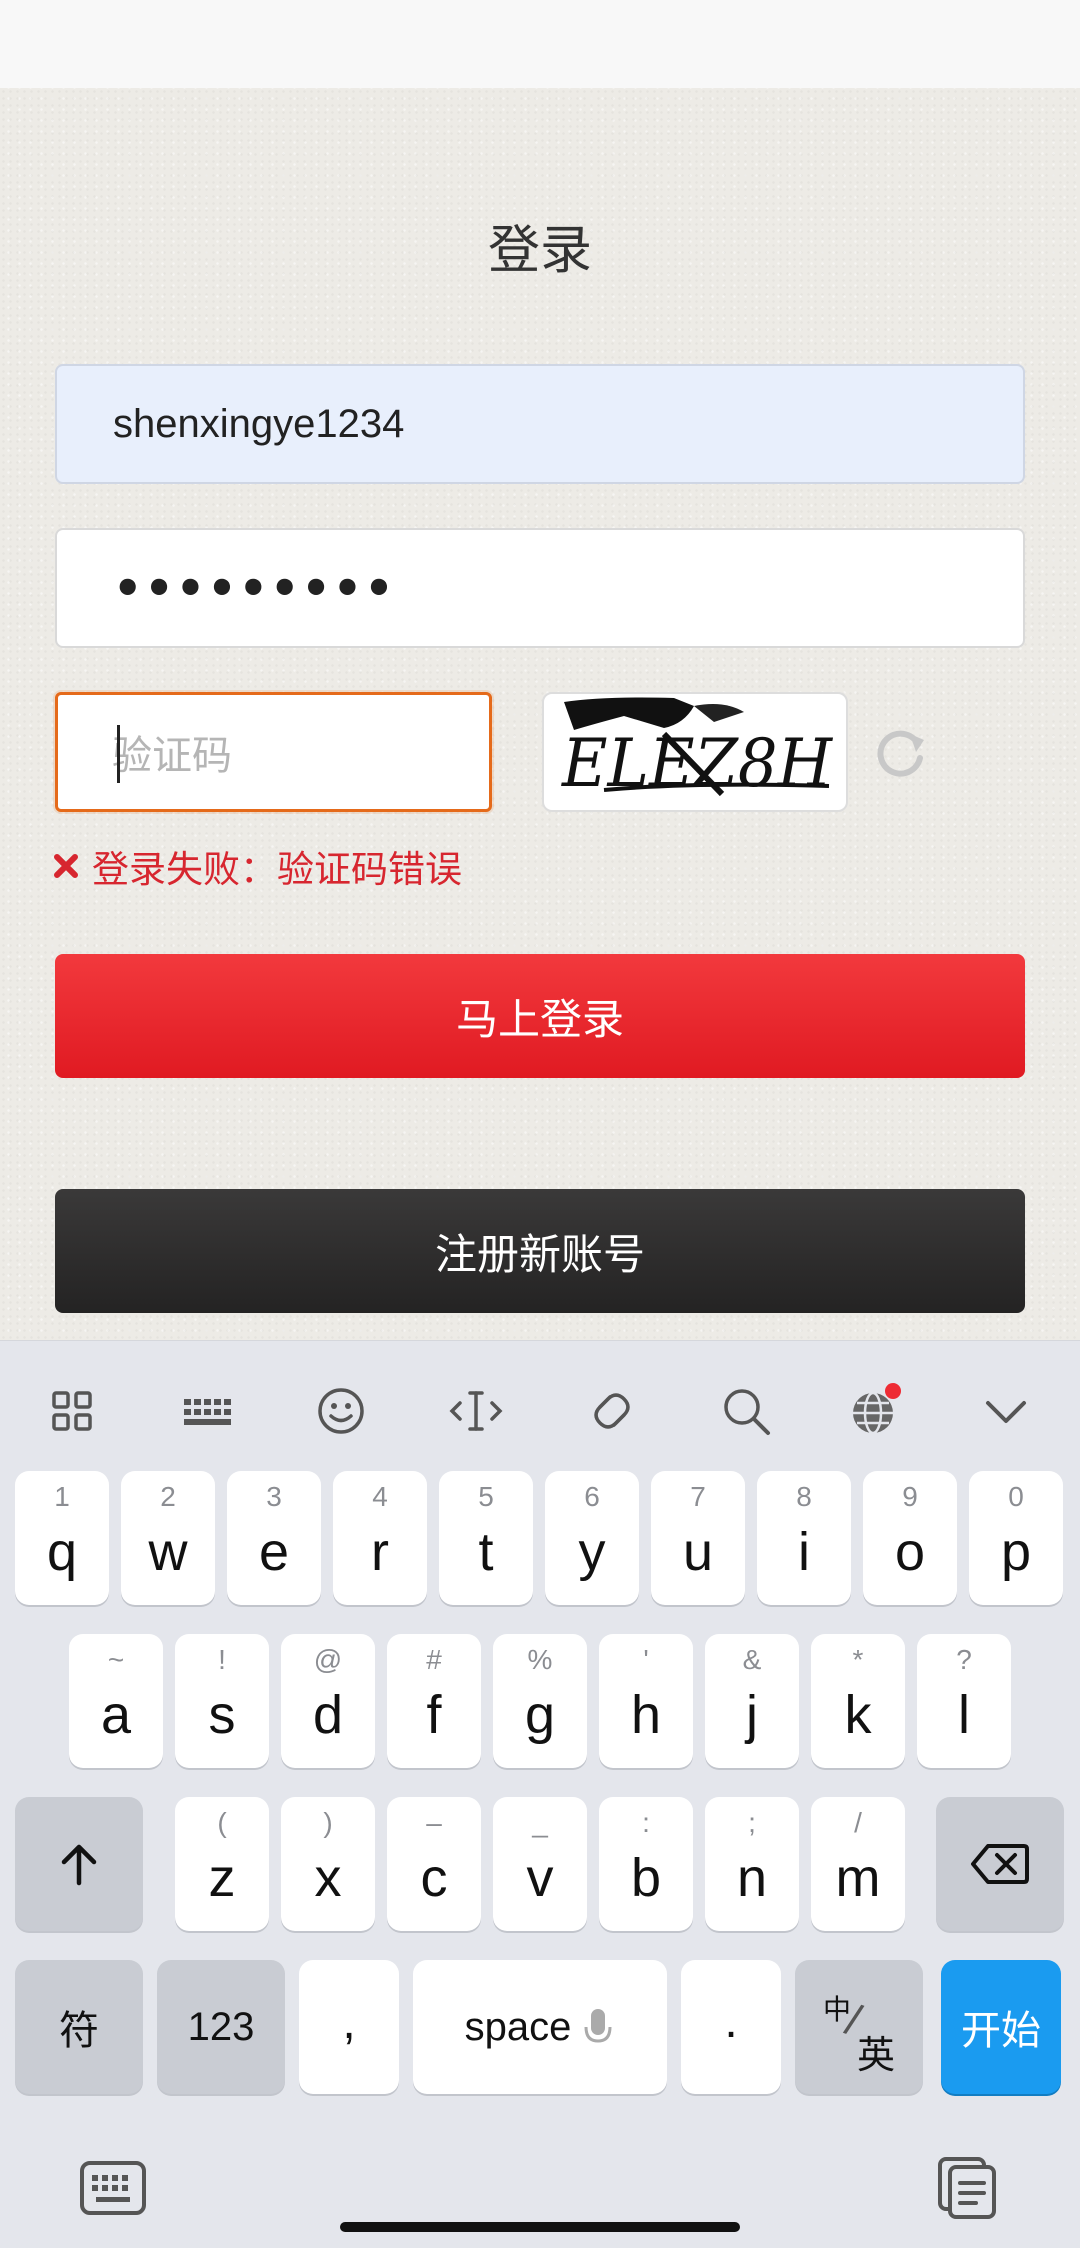 This screenshot has height=2248, width=1080. What do you see at coordinates (113, 2188) in the screenshot?
I see `keyboard-switch-icon` at bounding box center [113, 2188].